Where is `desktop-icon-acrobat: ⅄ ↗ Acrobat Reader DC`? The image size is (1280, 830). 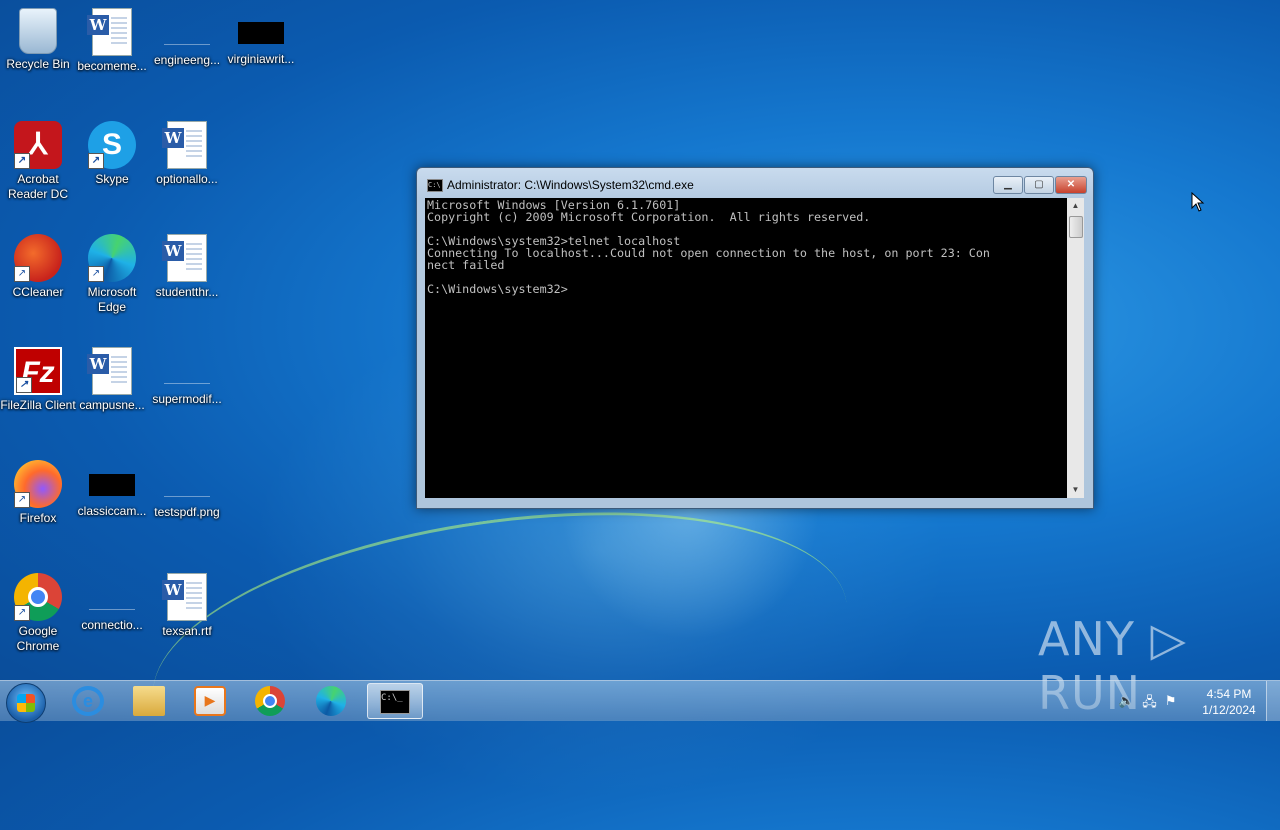 desktop-icon-acrobat: ⅄ ↗ Acrobat Reader DC is located at coordinates (38, 158).